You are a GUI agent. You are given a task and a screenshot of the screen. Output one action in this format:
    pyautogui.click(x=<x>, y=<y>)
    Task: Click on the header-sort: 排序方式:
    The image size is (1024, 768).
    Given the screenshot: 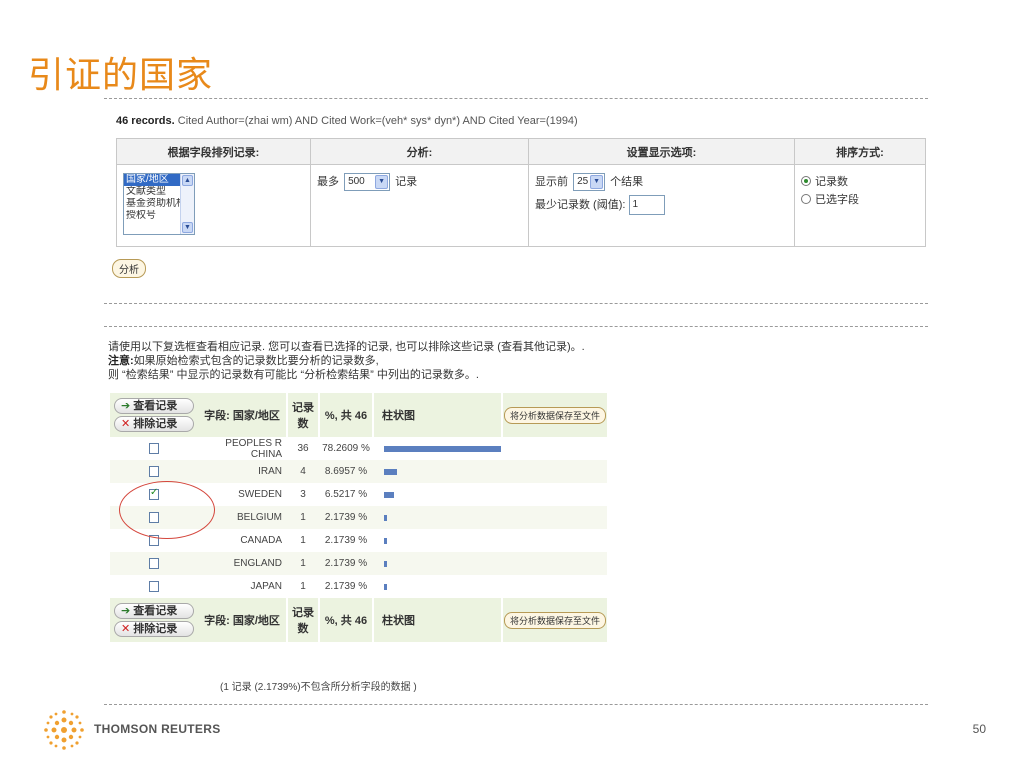 What is the action you would take?
    pyautogui.click(x=860, y=151)
    